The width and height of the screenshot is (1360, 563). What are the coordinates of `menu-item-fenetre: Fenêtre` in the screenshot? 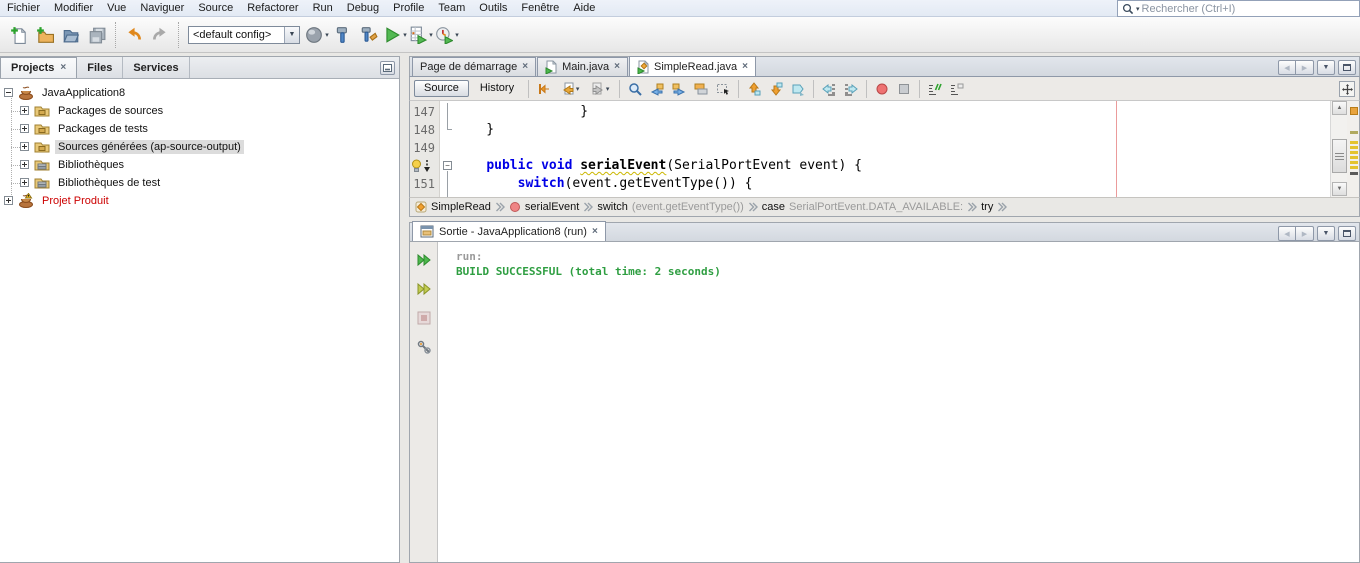 It's located at (540, 8).